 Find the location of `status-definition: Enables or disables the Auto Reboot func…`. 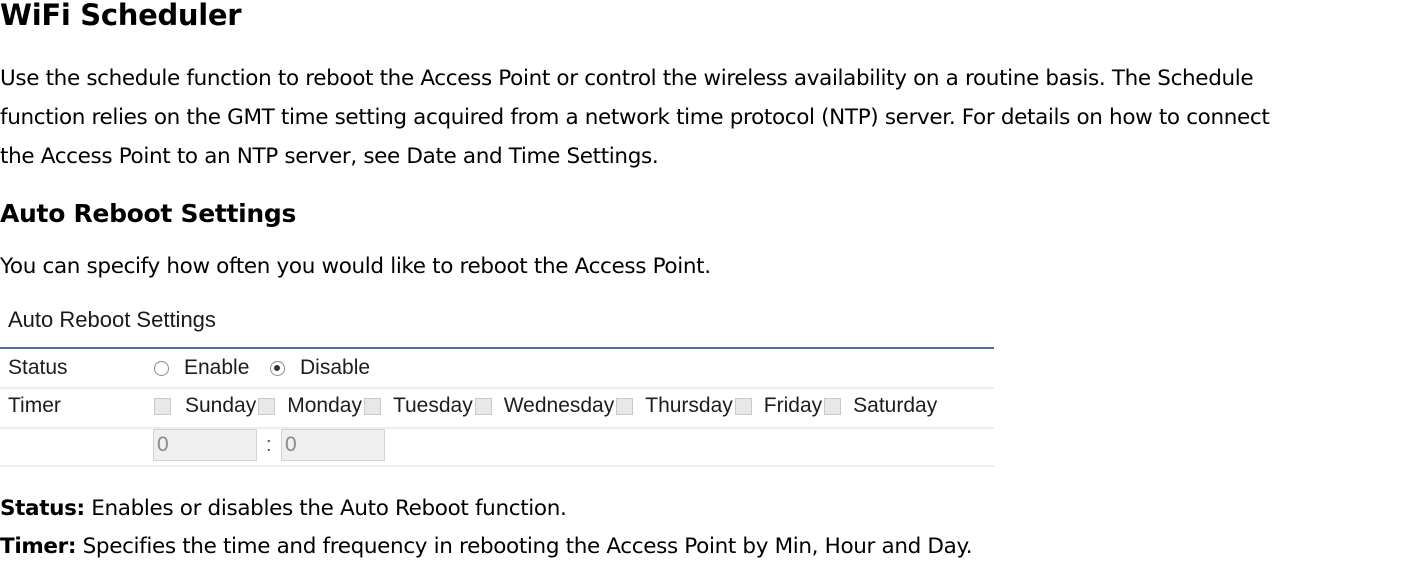

status-definition: Enables or disables the Auto Reboot func… is located at coordinates (325, 508).